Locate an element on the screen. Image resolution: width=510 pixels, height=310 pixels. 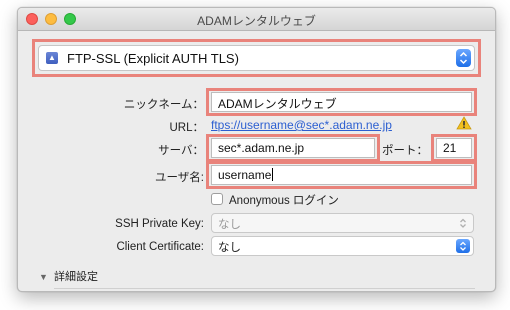
server-label: サーバ： is located at coordinates (181, 151).